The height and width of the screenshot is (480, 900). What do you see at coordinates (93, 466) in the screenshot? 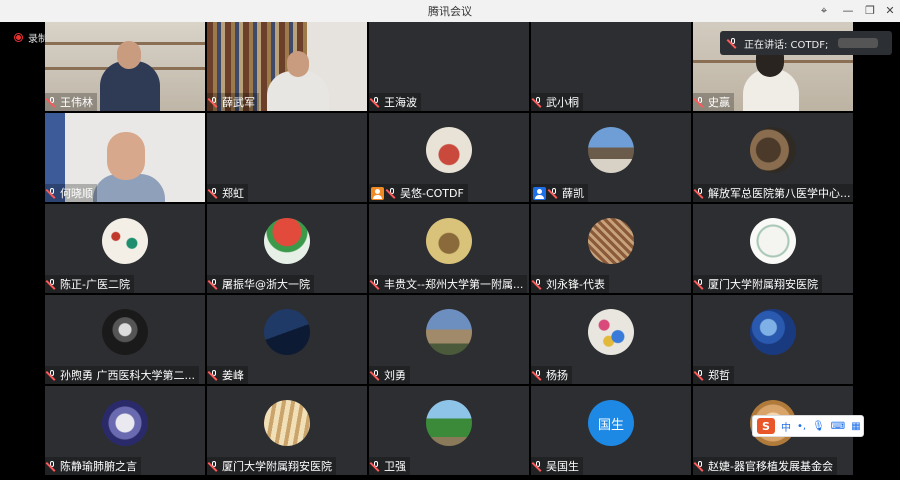
I see `participant-name: 陈静瑜肺腑之言` at bounding box center [93, 466].